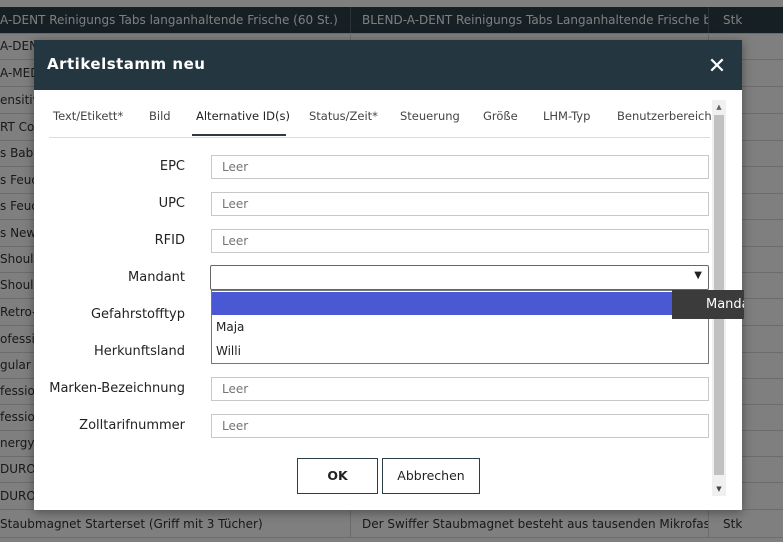  Describe the element at coordinates (172, 166) in the screenshot. I see `epc-label: EPC` at that location.